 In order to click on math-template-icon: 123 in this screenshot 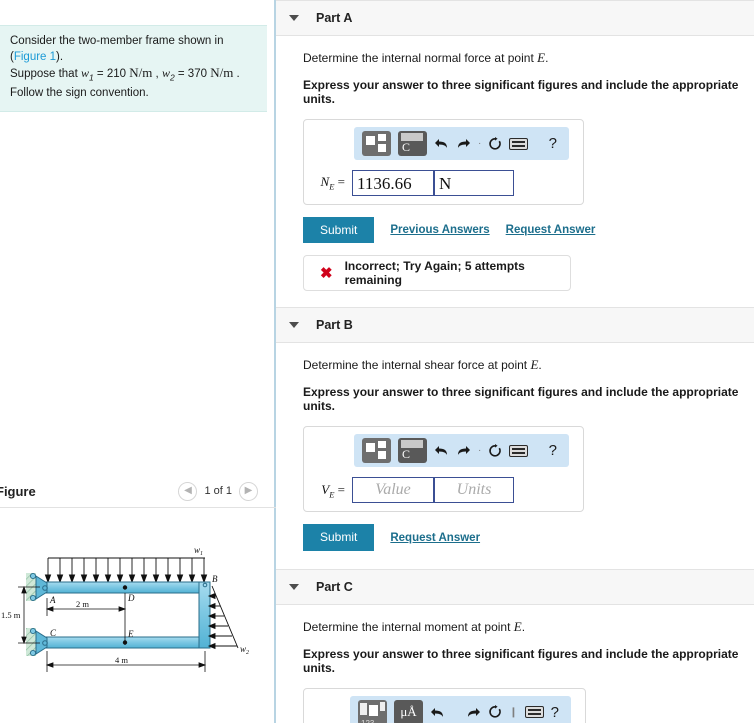, I will do `click(372, 711)`.